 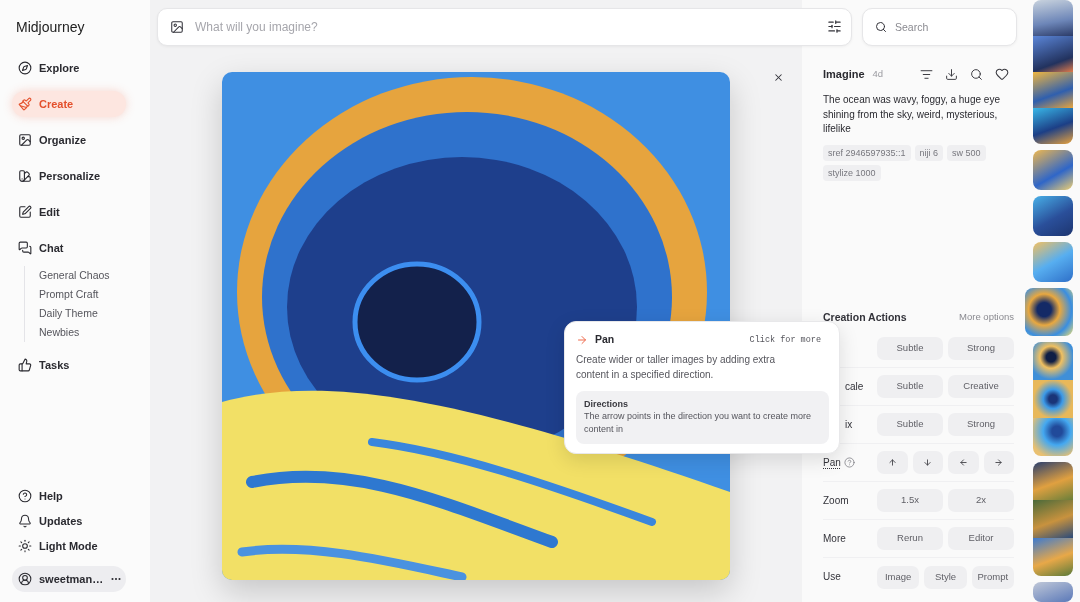 I want to click on action-button: Image, so click(x=898, y=577).